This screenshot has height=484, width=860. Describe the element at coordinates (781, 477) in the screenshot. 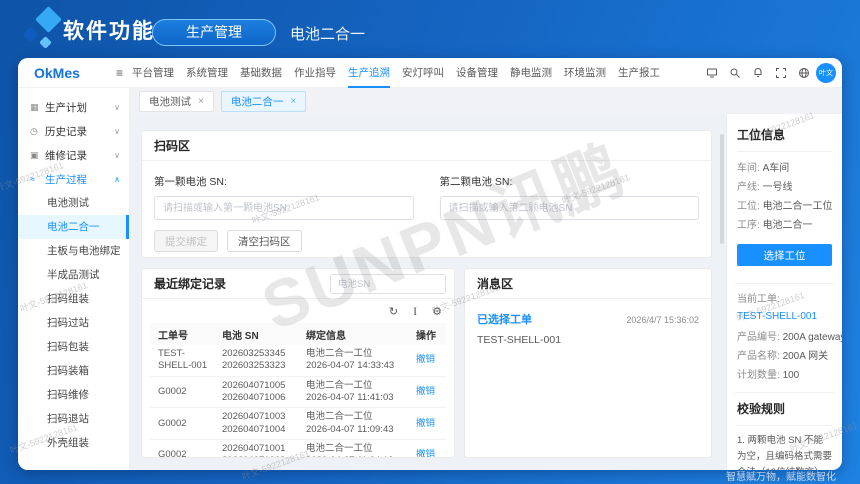

I see `footer-slogan: 智慧赋万物，赋能数智化` at that location.